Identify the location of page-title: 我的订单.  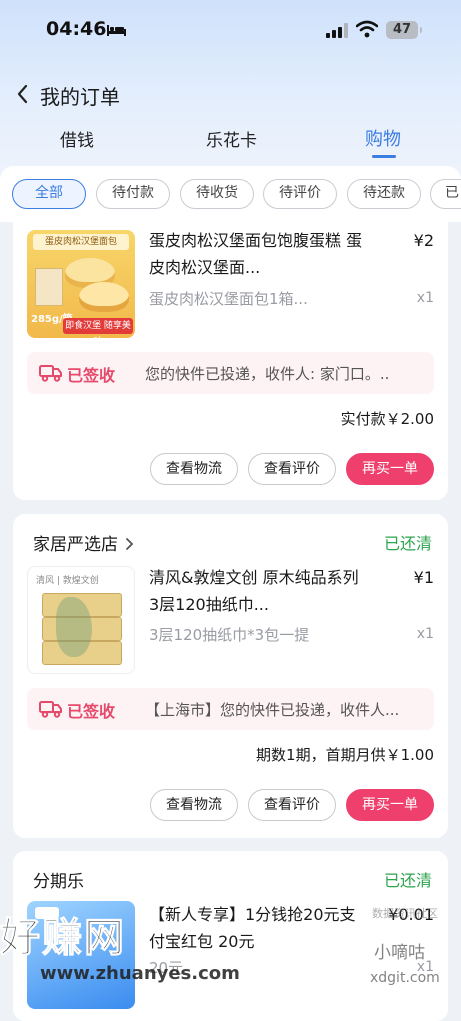
(80, 97).